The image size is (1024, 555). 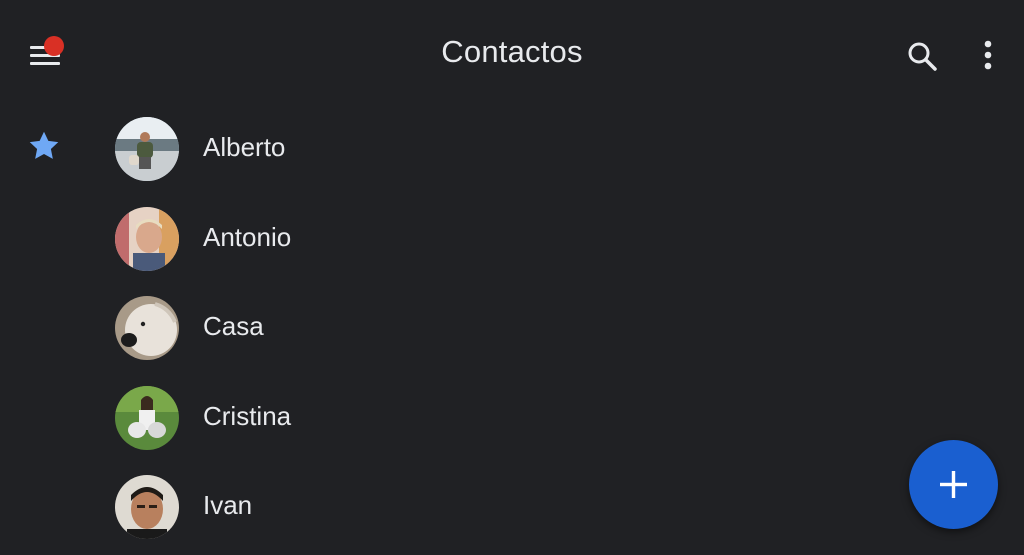 I want to click on more-vert-icon, so click(x=988, y=55).